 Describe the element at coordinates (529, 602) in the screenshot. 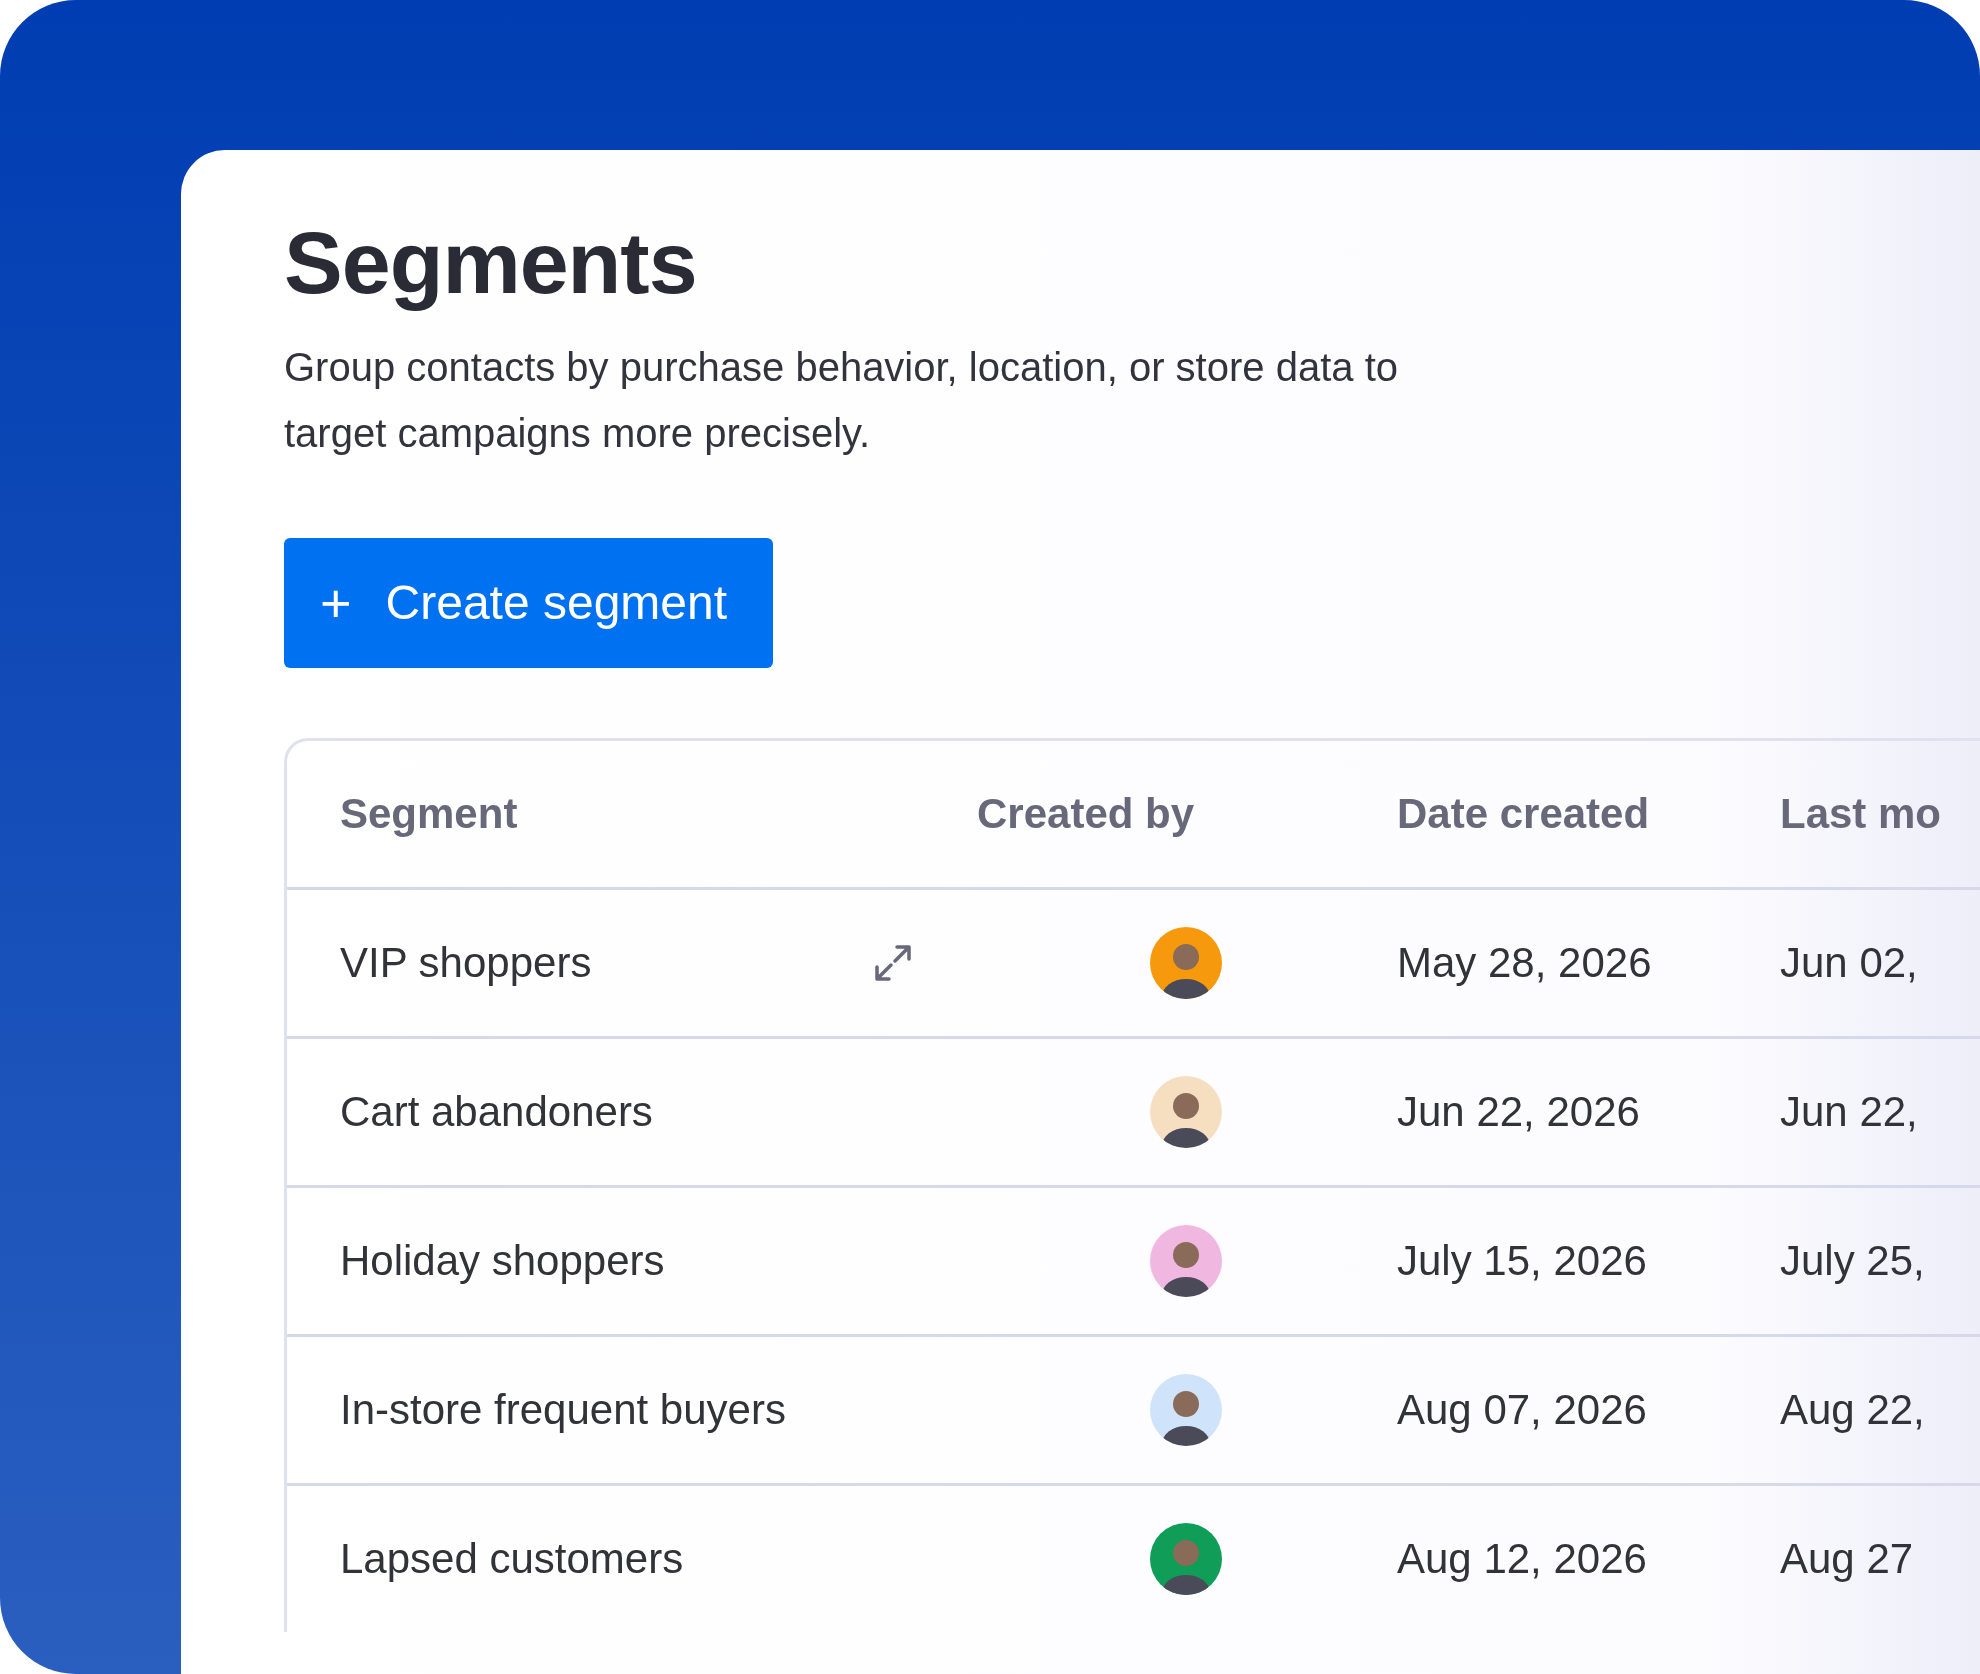

I see `create-segment-button: + Create segment` at that location.